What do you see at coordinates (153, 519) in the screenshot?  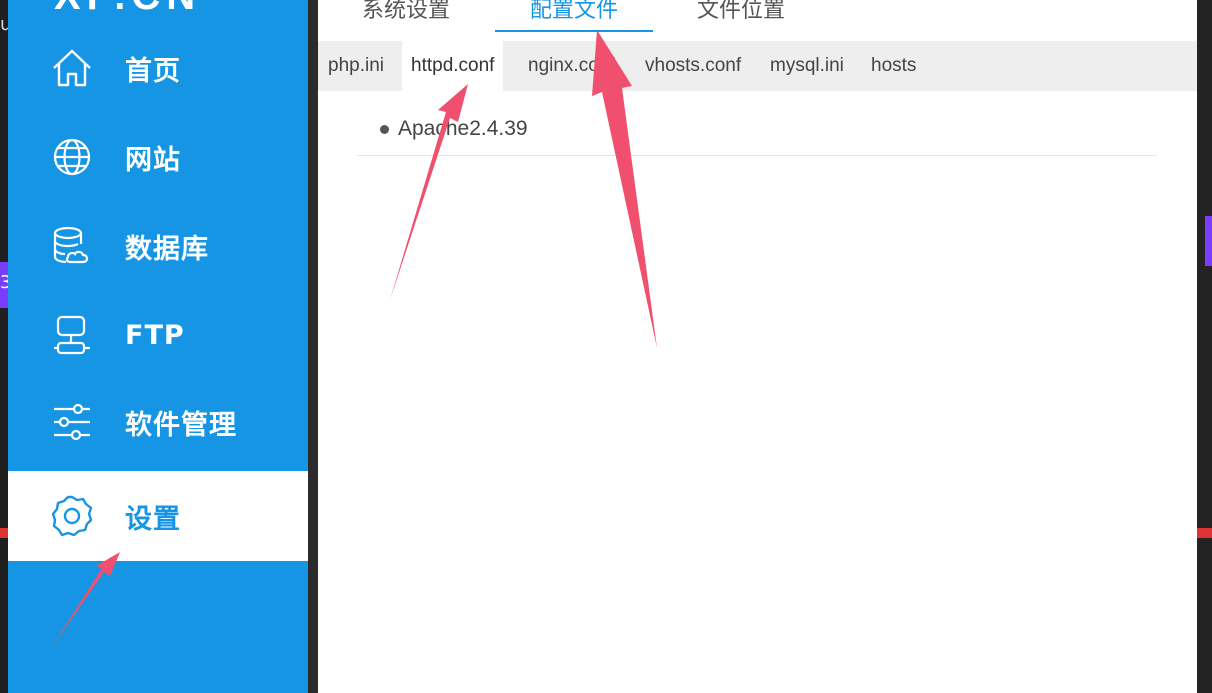 I see `sidebar-item-label: 设置` at bounding box center [153, 519].